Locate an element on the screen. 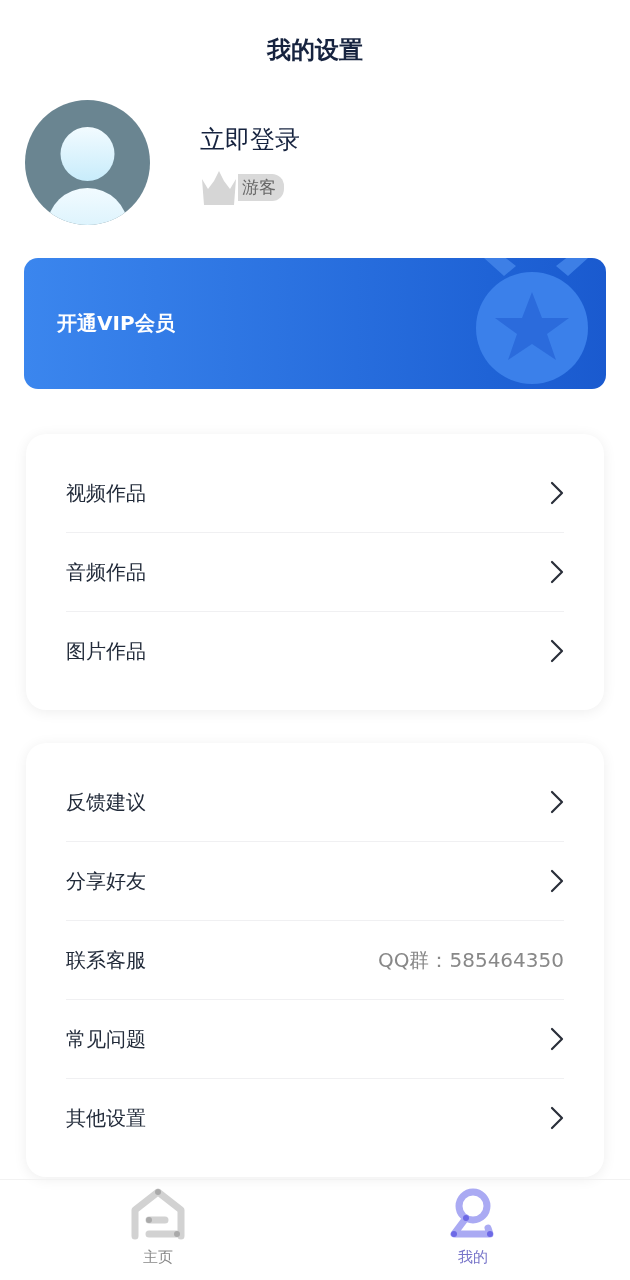  menu-item: 反馈建议 is located at coordinates (315, 802).